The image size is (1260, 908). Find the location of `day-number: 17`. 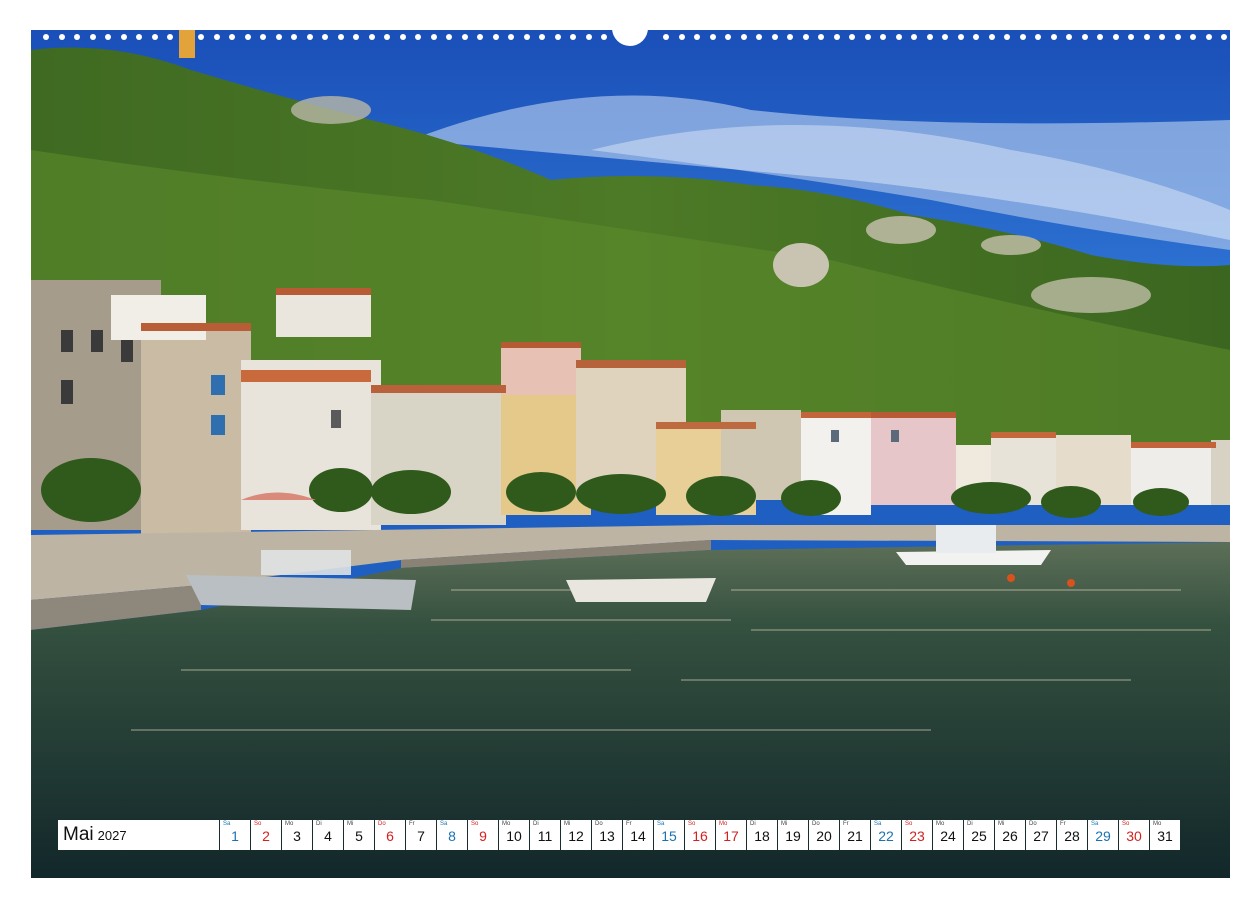

day-number: 17 is located at coordinates (731, 836).